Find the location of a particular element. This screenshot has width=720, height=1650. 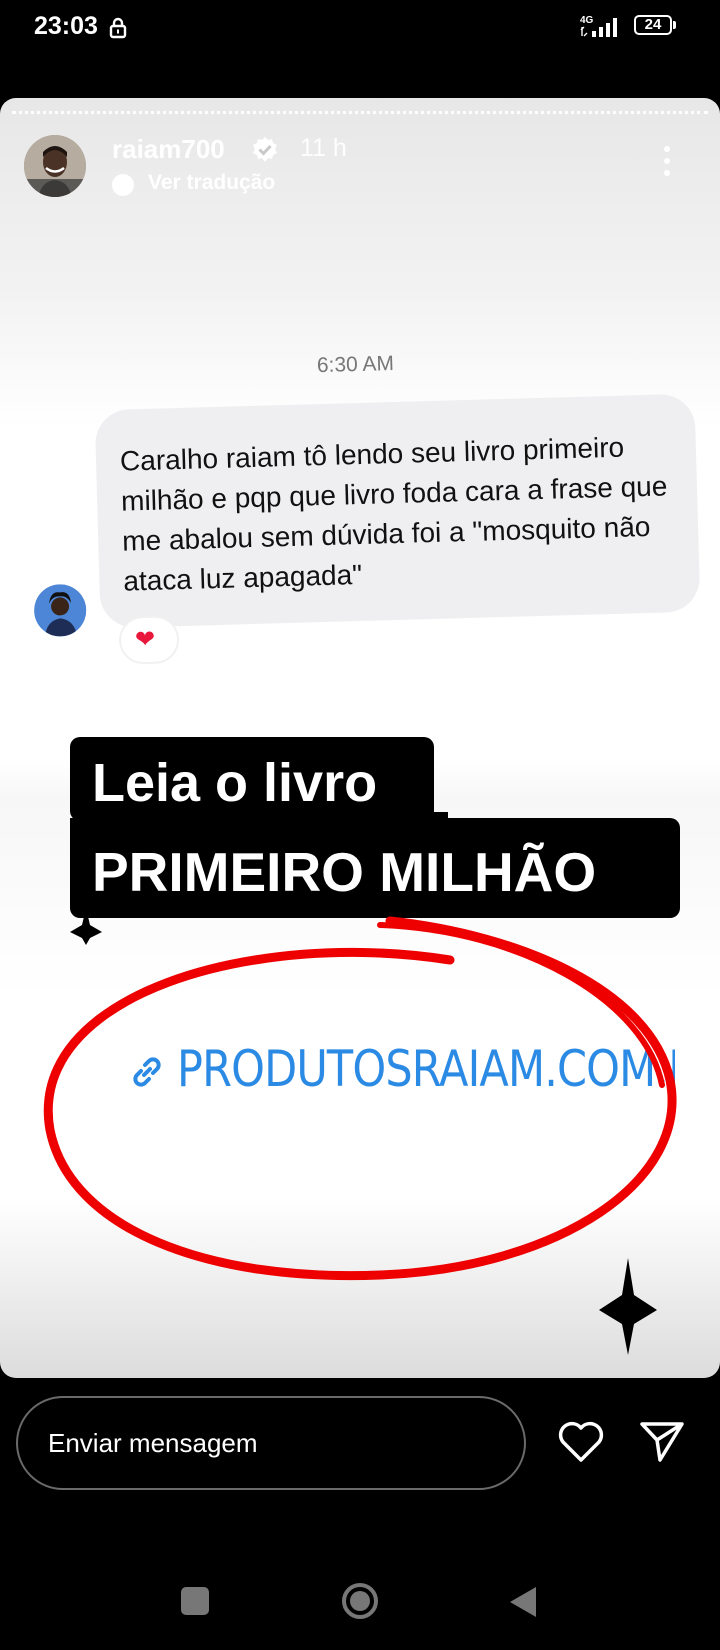

verified-icon is located at coordinates (265, 149).